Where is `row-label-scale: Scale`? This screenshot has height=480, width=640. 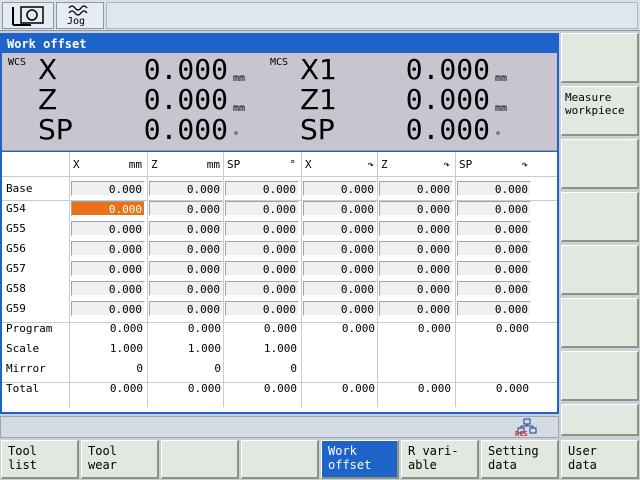
row-label-scale: Scale is located at coordinates (23, 348).